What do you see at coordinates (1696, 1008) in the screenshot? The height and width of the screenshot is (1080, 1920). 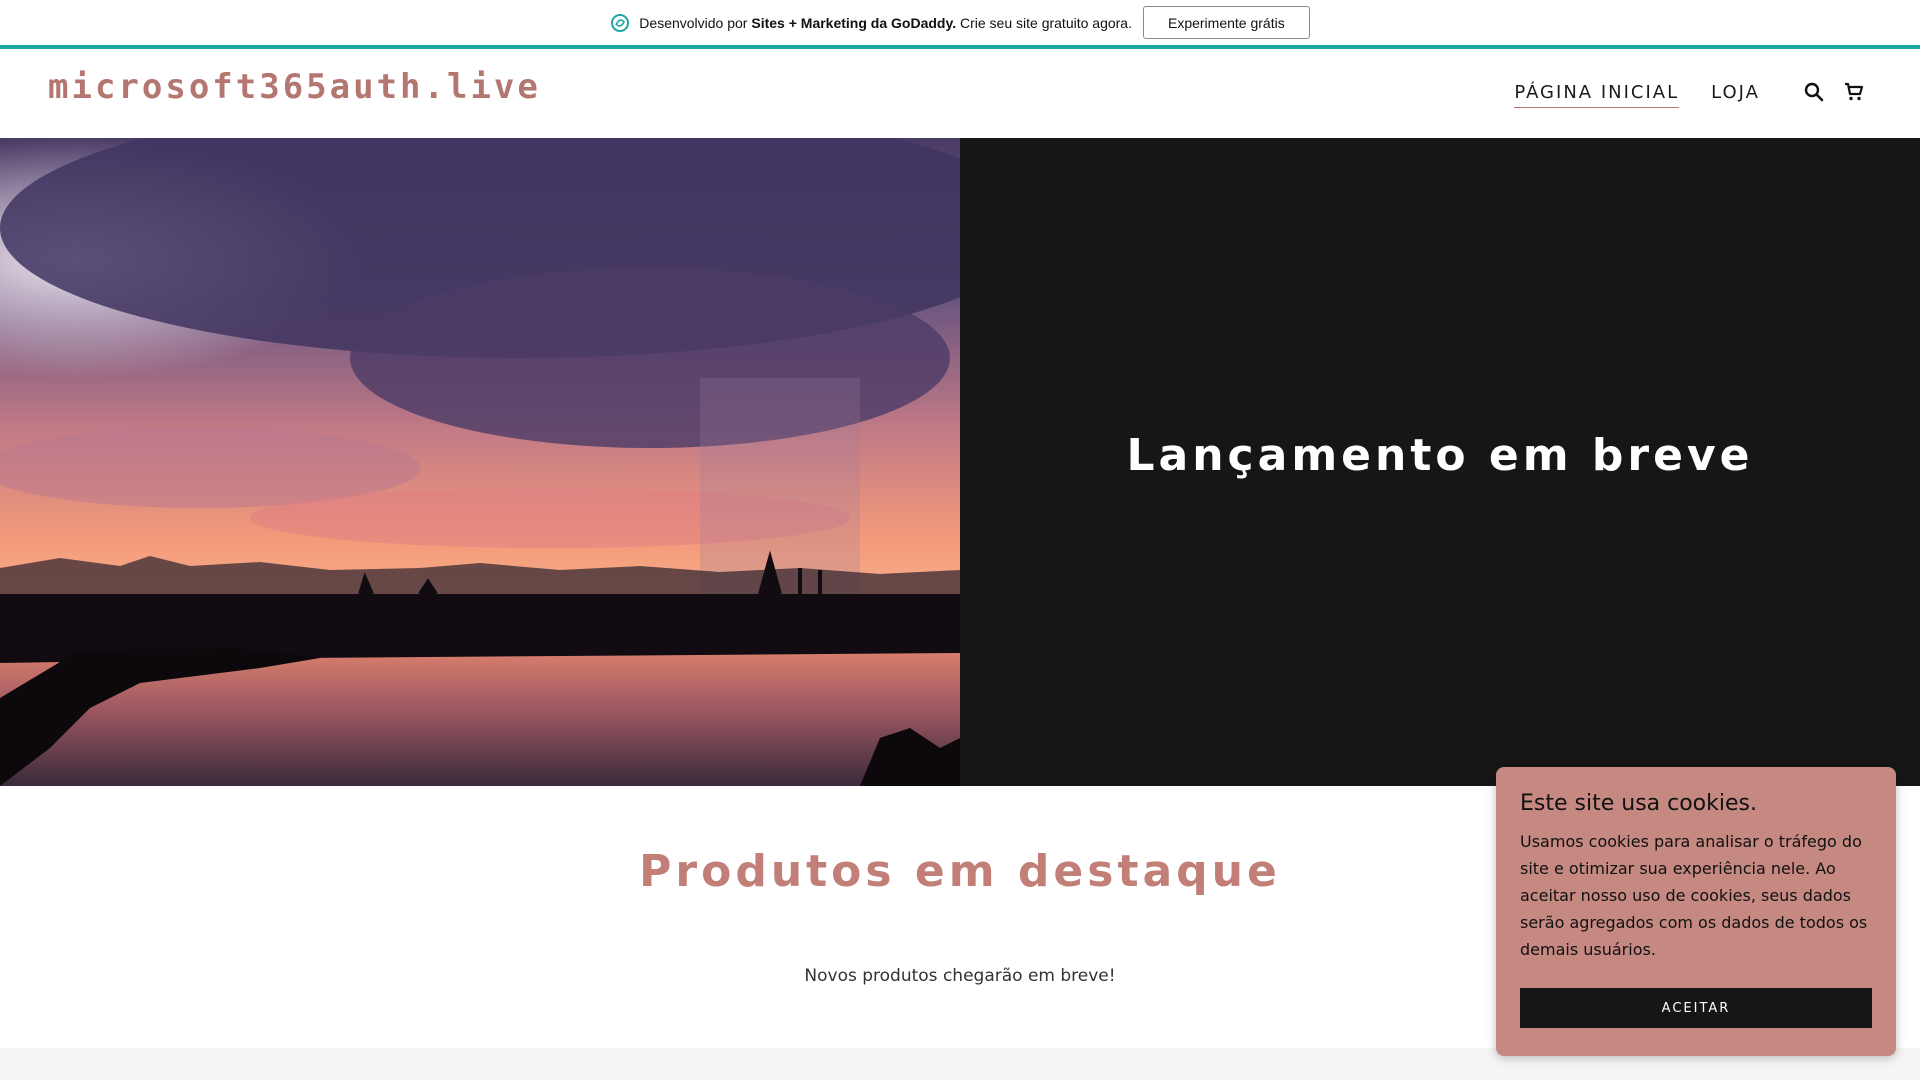 I see `accept-cookies-button: ACEITAR` at bounding box center [1696, 1008].